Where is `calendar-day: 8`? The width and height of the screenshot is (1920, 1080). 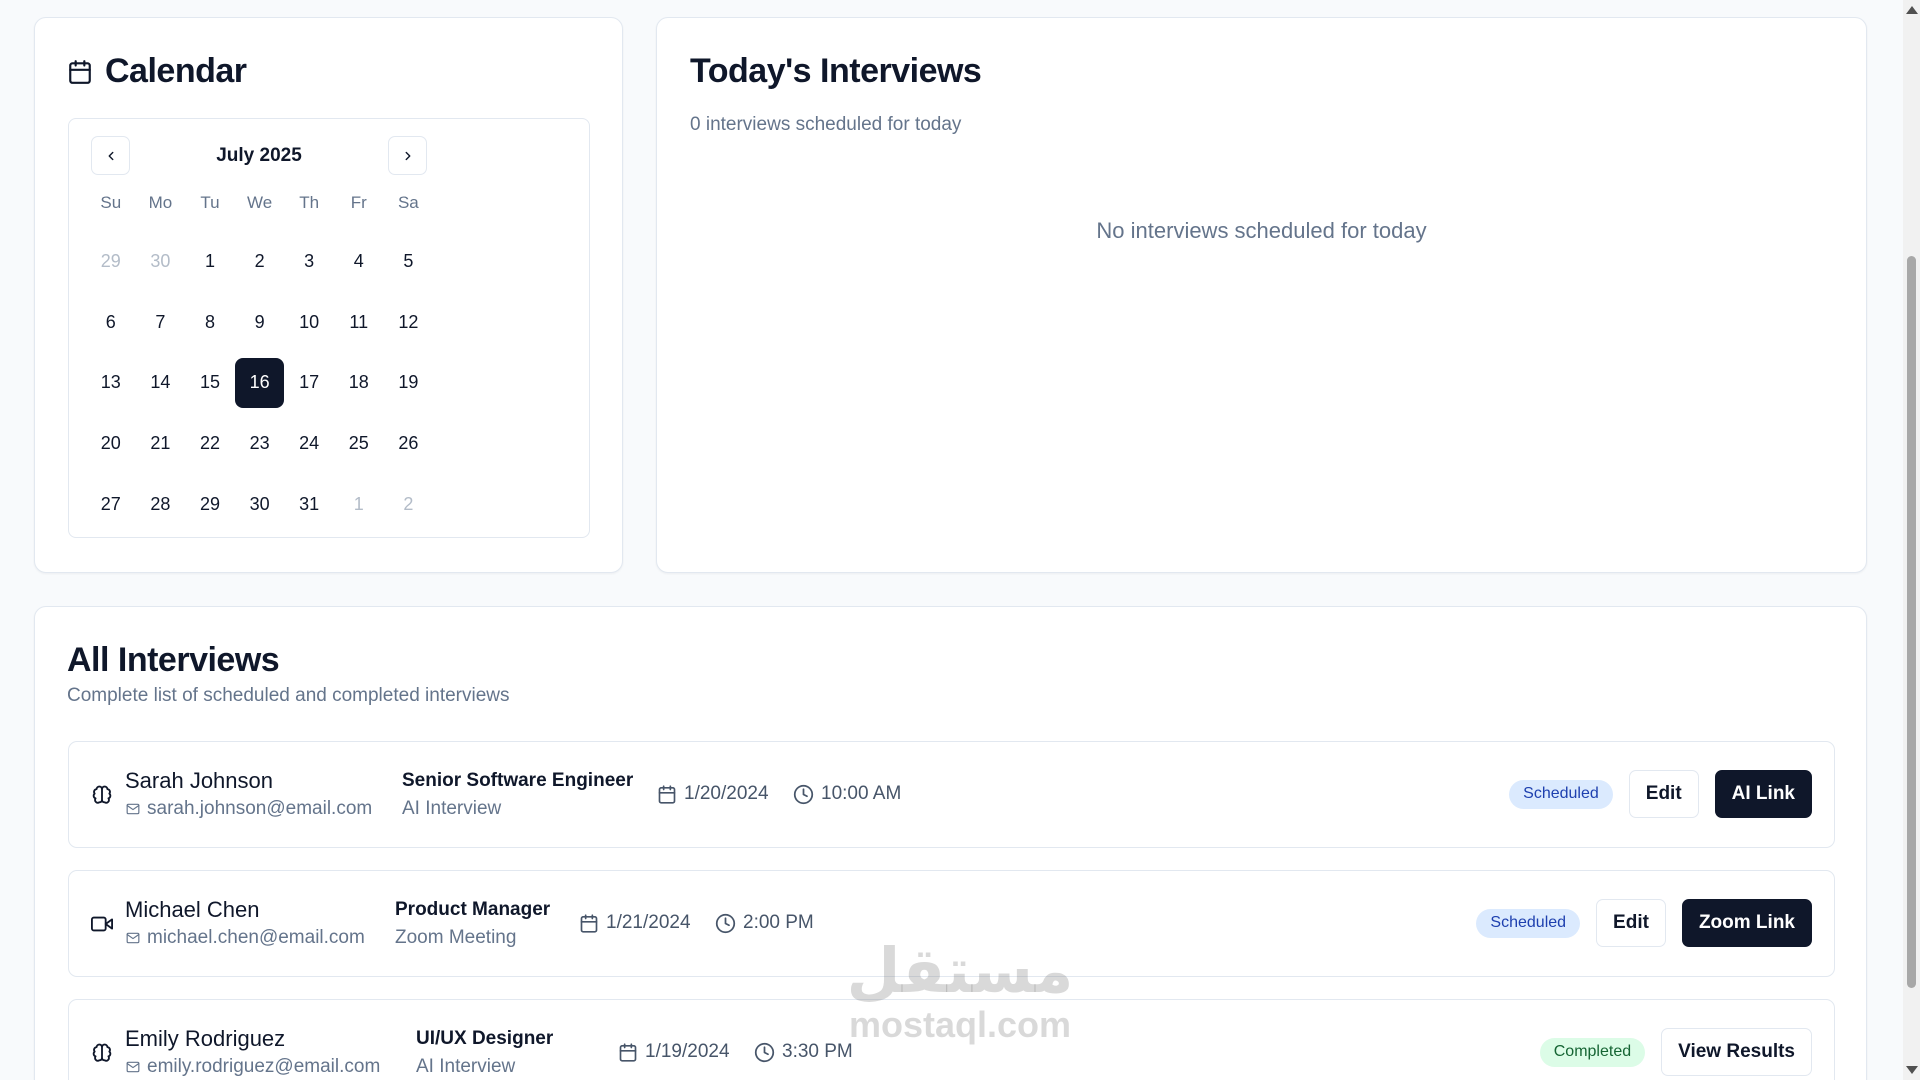 calendar-day: 8 is located at coordinates (210, 322).